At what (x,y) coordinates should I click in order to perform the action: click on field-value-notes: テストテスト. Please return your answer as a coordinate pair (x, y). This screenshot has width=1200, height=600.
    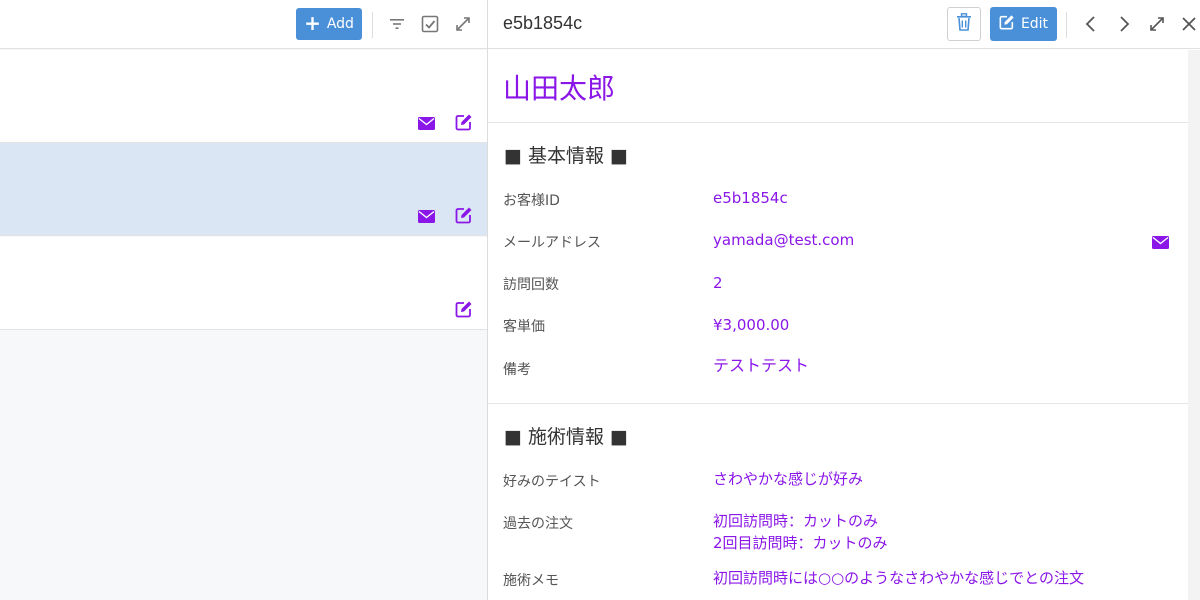
    Looking at the image, I should click on (761, 365).